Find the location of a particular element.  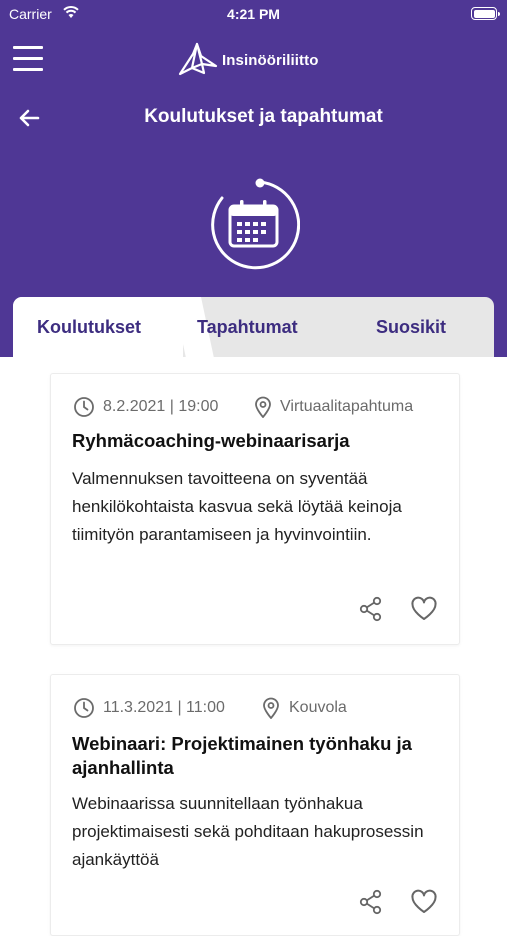

menu-icon is located at coordinates (28, 59).